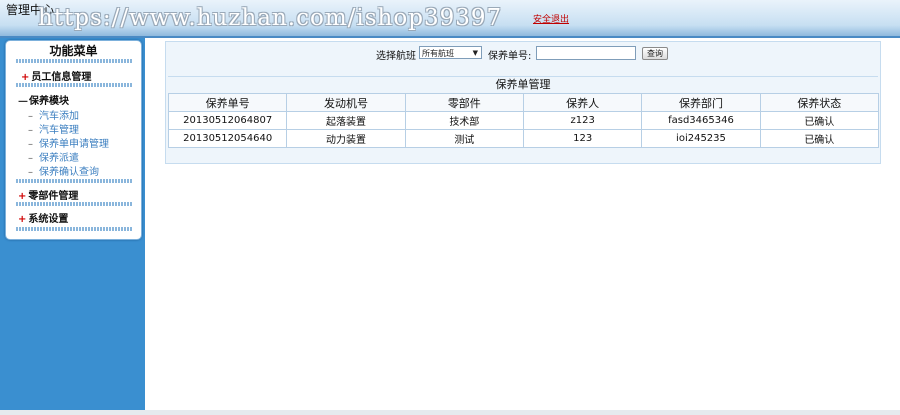 The height and width of the screenshot is (415, 900). I want to click on column-header: 保养人, so click(582, 102).